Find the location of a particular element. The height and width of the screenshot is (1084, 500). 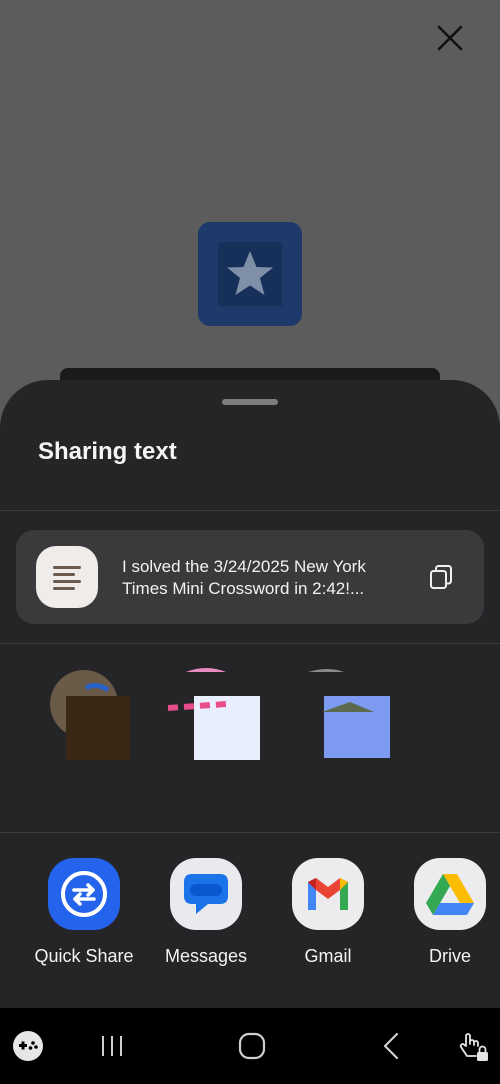

copy-button is located at coordinates (441, 577).